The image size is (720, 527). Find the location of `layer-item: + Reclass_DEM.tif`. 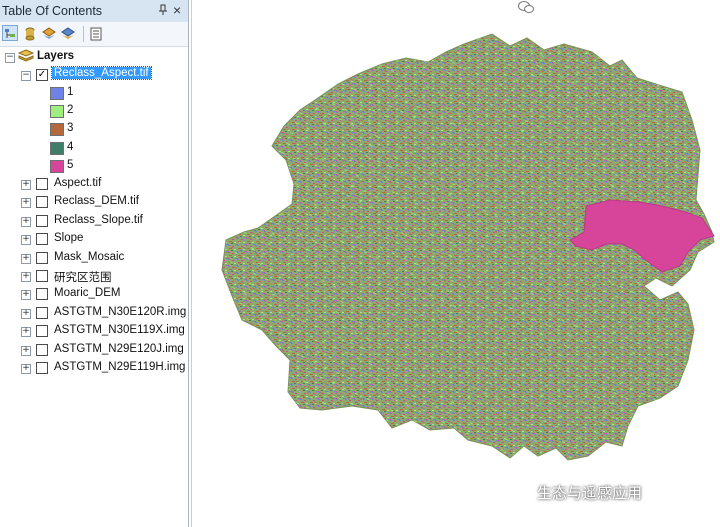

layer-item: + Reclass_DEM.tif is located at coordinates (94, 202).